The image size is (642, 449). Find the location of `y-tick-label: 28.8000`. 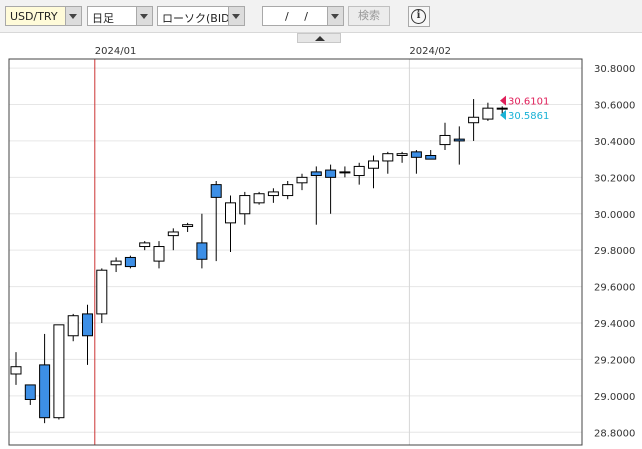

y-tick-label: 28.8000 is located at coordinates (614, 433).